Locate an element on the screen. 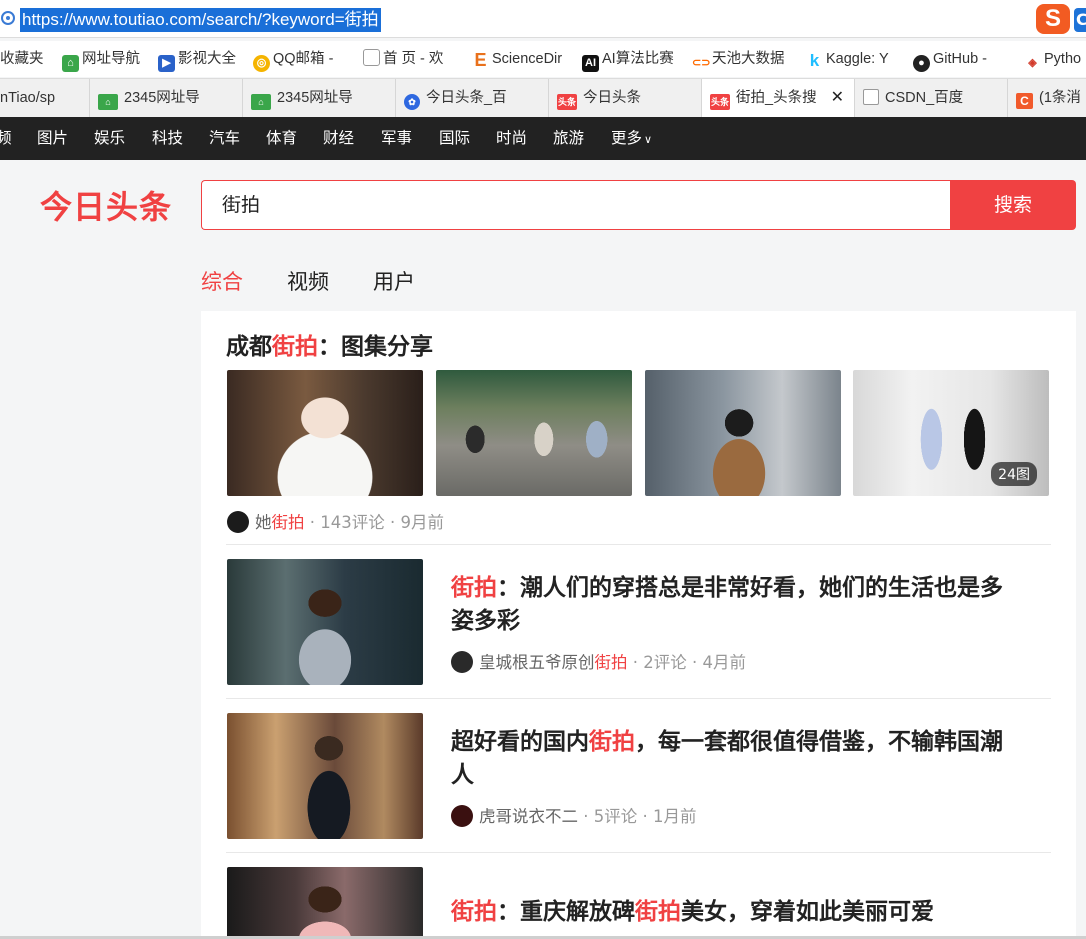 The image size is (1086, 939). channel-fashion: 时尚 is located at coordinates (511, 138).